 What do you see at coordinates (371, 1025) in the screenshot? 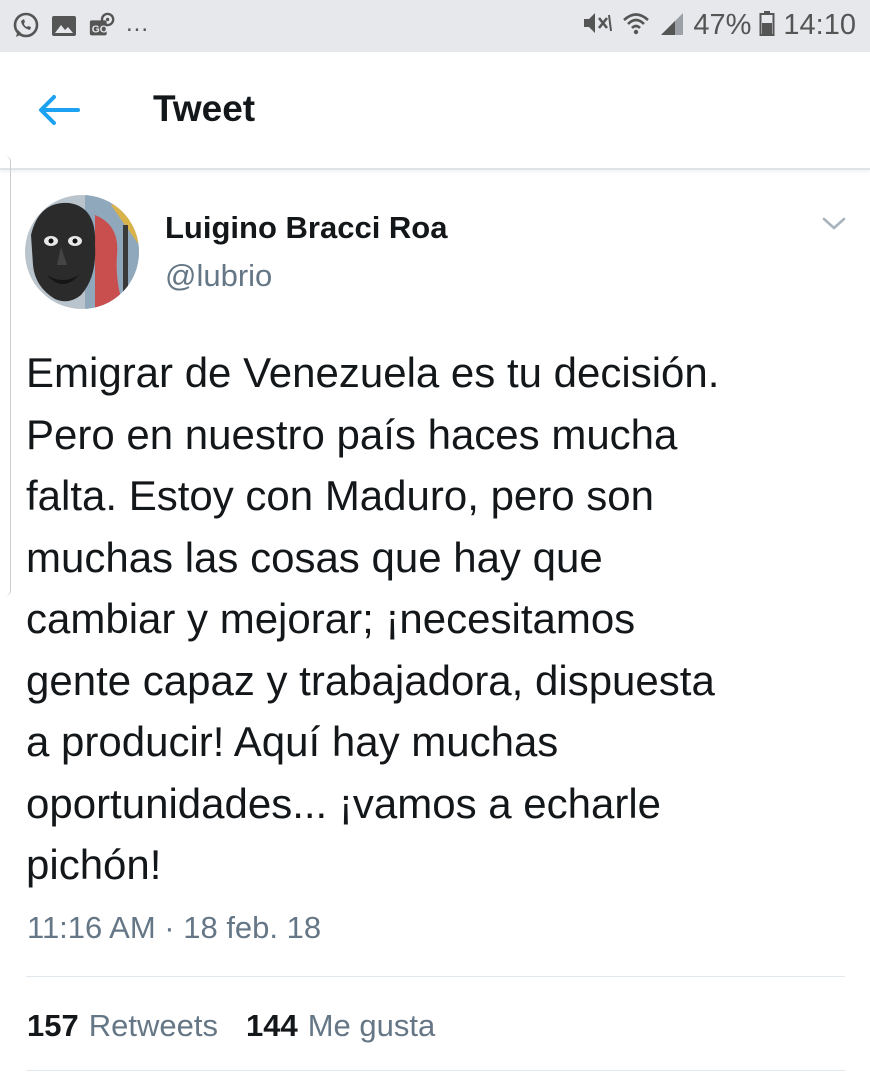
I see `likes-label: Me gusta` at bounding box center [371, 1025].